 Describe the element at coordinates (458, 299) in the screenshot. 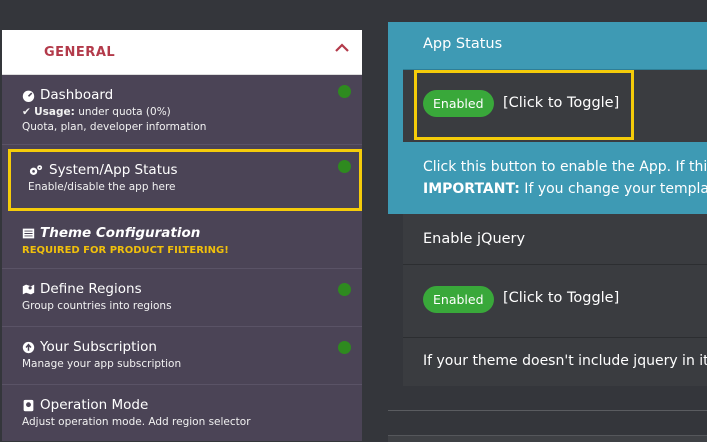

I see `jquery-enabled-badge: Enabled` at that location.